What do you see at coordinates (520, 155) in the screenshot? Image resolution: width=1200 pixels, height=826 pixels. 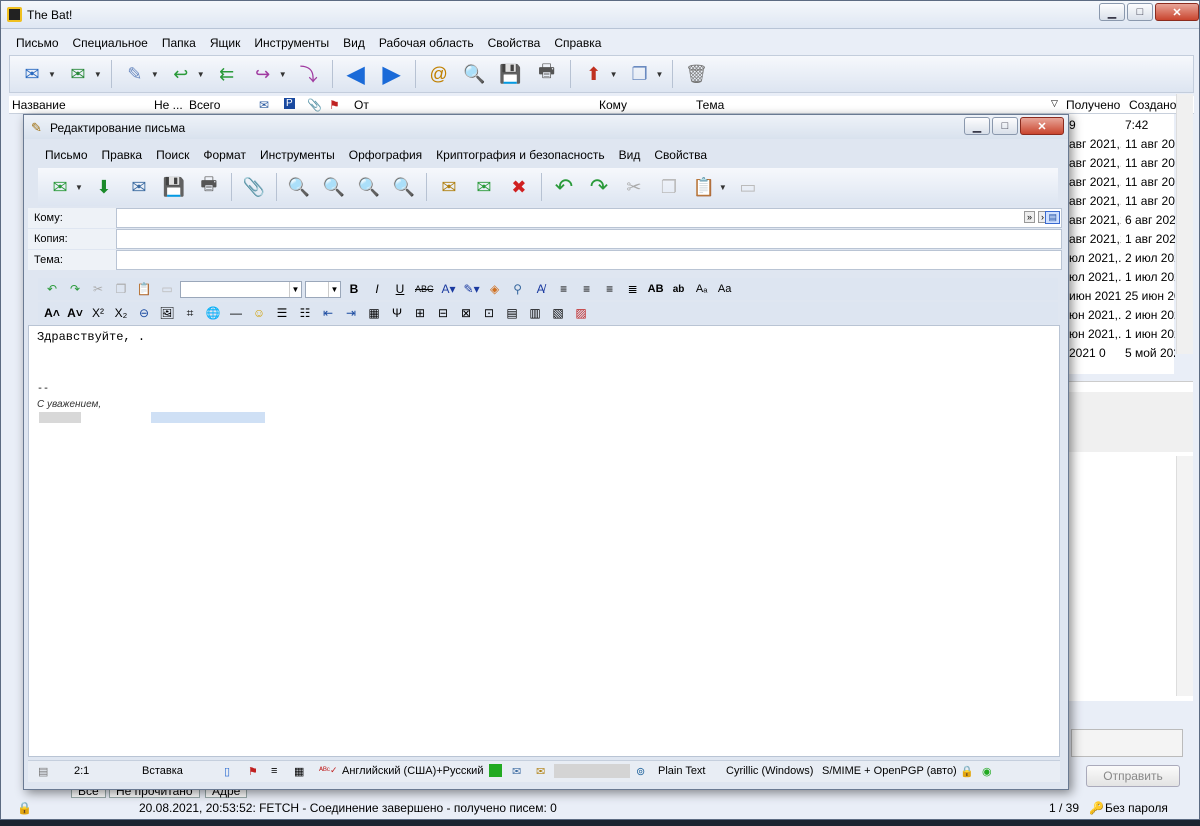 I see `cmenu-crypto: Криптография и безопасность` at bounding box center [520, 155].